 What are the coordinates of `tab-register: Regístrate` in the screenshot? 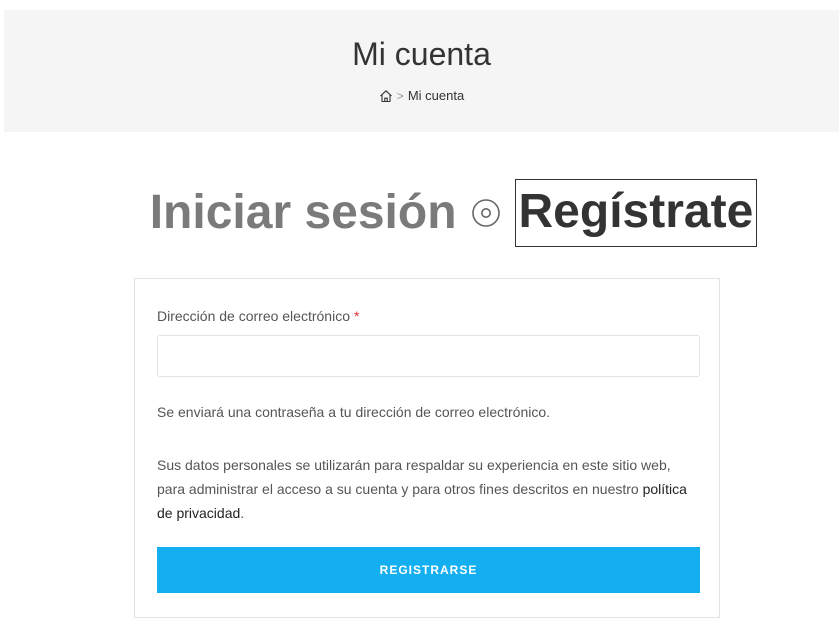 It's located at (636, 213).